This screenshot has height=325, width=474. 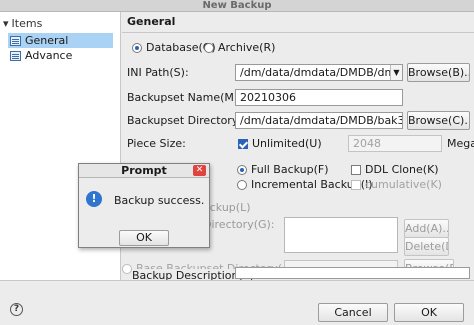 What do you see at coordinates (287, 143) in the screenshot?
I see `checkbox-label: Unlimited(U)` at bounding box center [287, 143].